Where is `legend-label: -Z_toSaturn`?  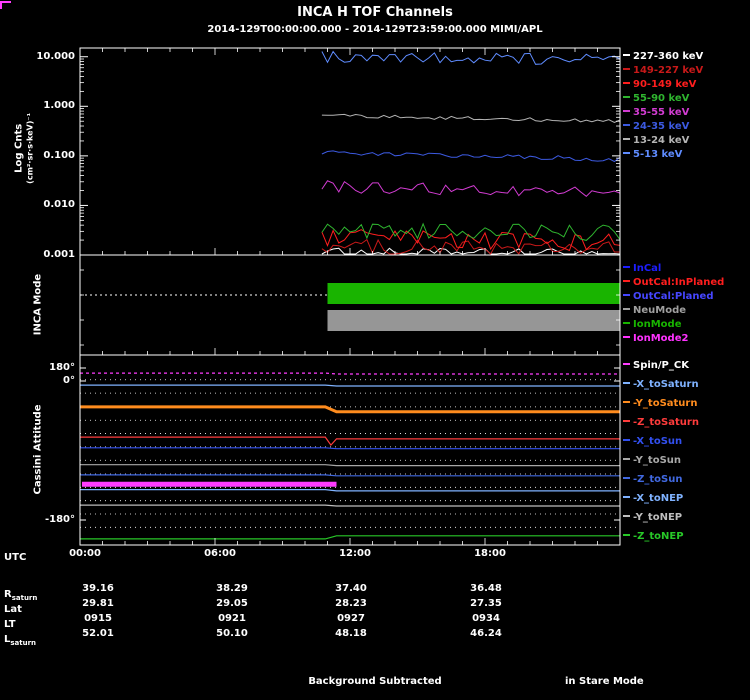
legend-label: -Z_toSaturn is located at coordinates (666, 422).